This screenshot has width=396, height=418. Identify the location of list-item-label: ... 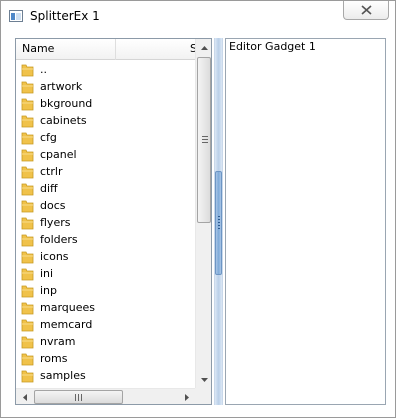
(43, 69).